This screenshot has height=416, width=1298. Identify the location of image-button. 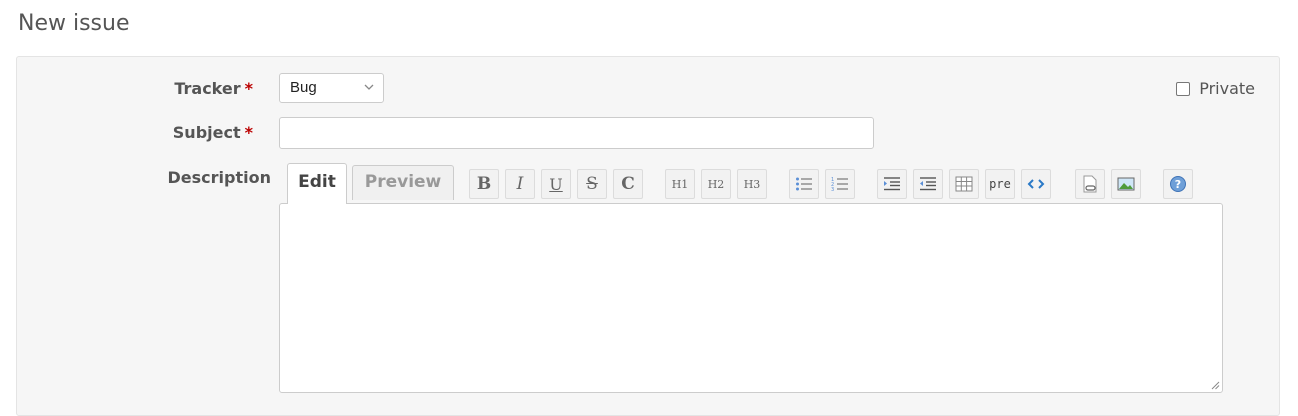
(1126, 184).